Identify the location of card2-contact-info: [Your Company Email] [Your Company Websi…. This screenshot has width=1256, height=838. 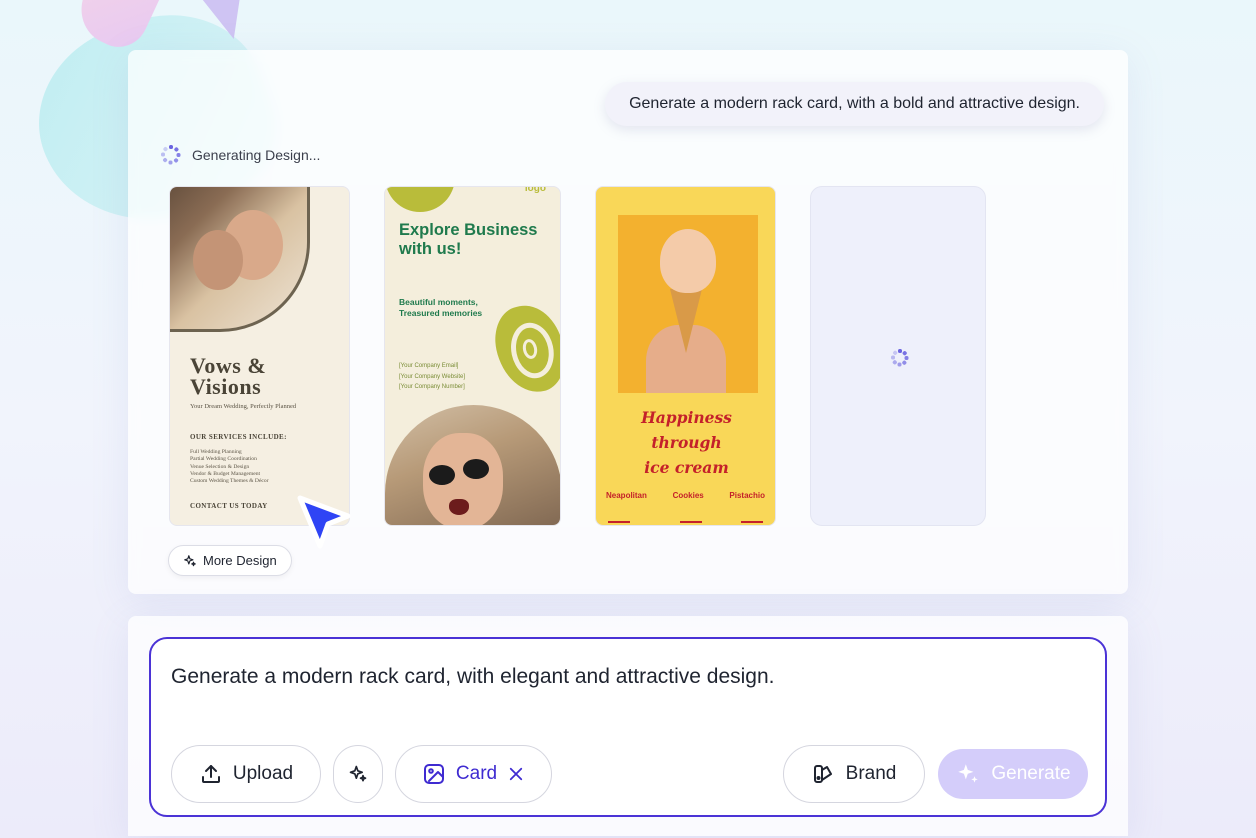
(432, 376).